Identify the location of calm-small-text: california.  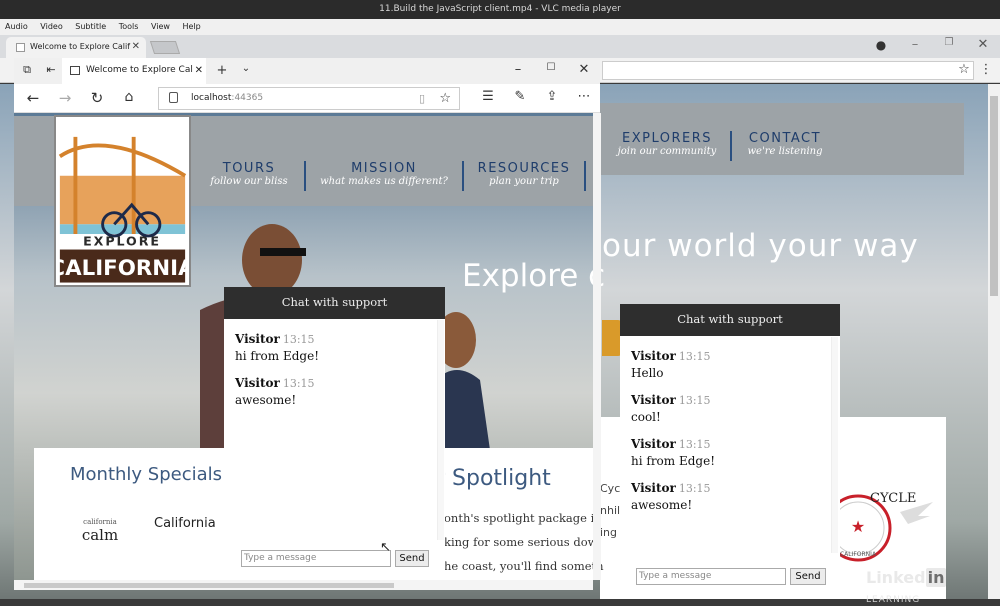
(100, 522).